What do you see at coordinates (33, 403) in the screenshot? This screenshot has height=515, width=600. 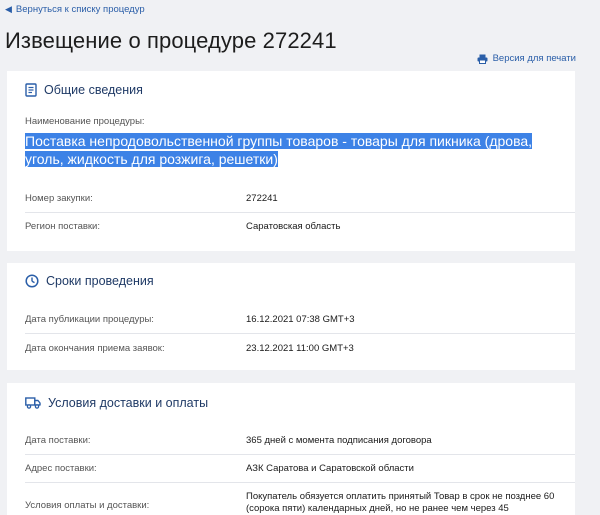 I see `truck-icon` at bounding box center [33, 403].